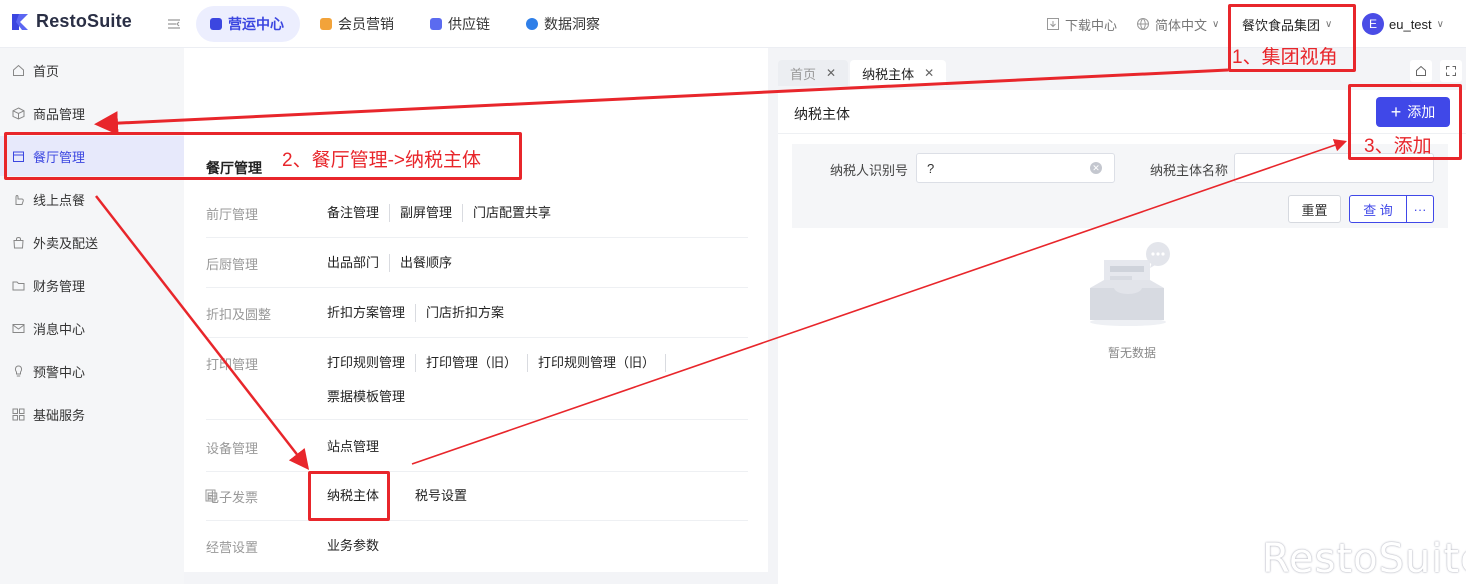 The image size is (1466, 584). Describe the element at coordinates (359, 263) in the screenshot. I see `menu-link-kitchen-dept: 出品部门` at that location.